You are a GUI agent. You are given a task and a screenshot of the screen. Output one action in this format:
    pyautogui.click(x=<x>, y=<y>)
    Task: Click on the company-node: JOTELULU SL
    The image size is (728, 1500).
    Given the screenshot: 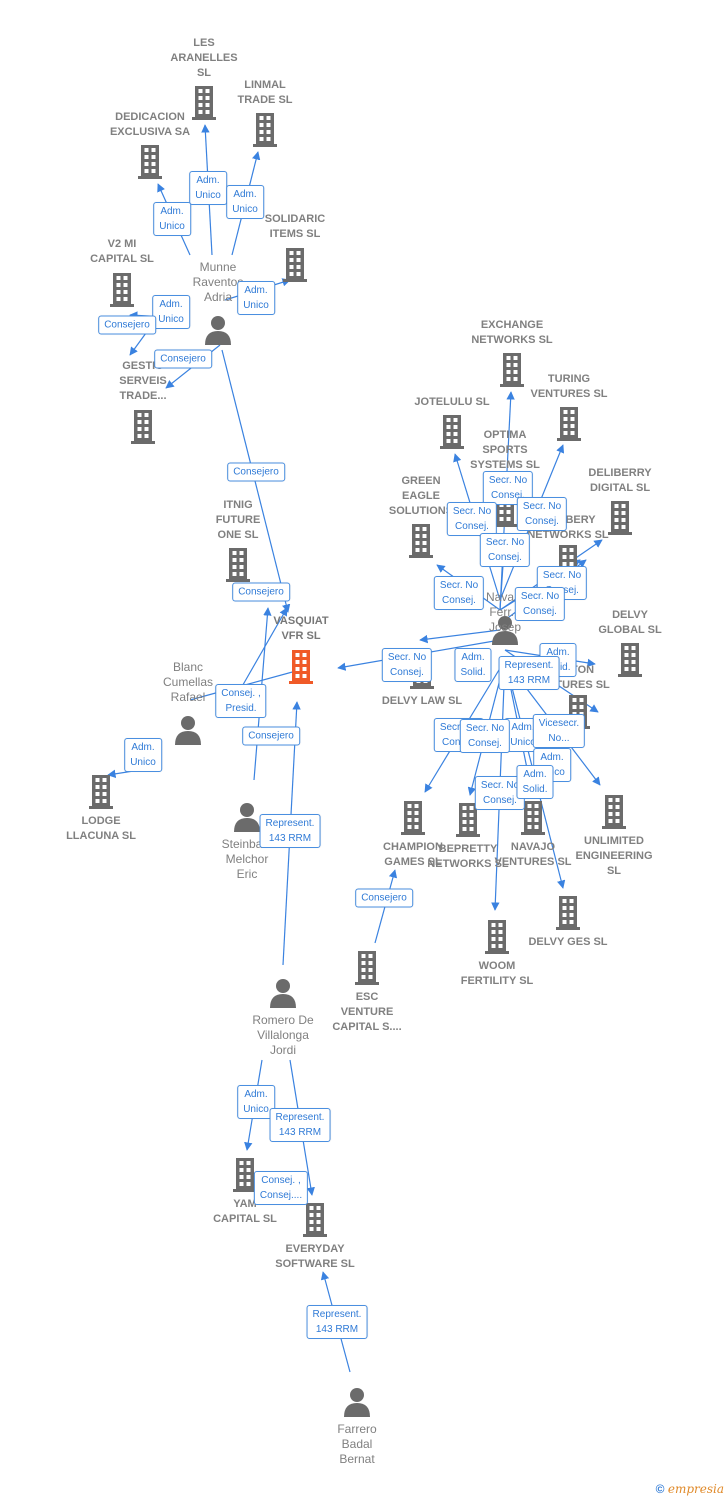 What is the action you would take?
    pyautogui.click(x=452, y=402)
    